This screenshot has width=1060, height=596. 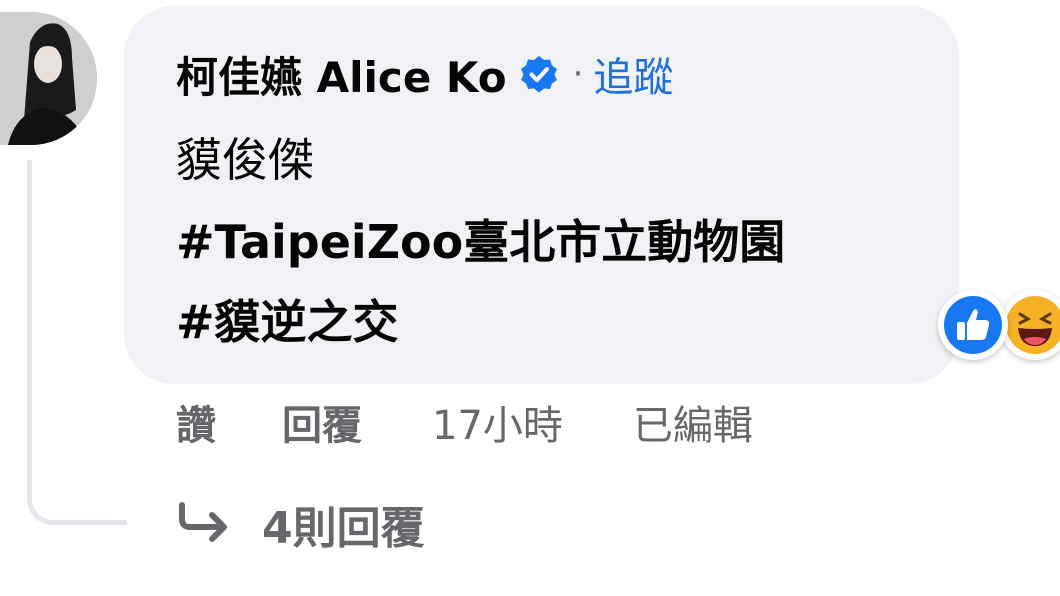 I want to click on reply-button: 回覆, so click(x=322, y=422).